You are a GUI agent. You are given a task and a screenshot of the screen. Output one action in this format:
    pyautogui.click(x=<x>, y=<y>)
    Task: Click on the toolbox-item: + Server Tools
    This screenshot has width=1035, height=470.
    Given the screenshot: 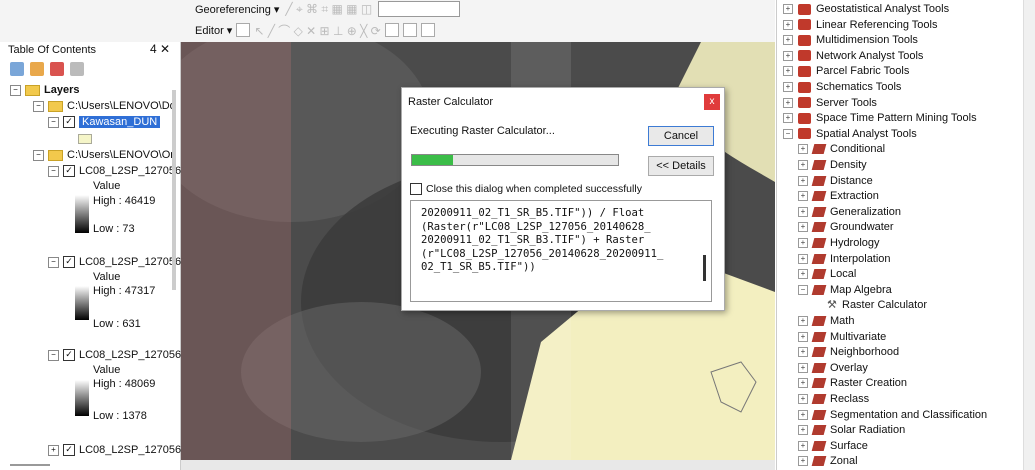 What is the action you would take?
    pyautogui.click(x=830, y=103)
    